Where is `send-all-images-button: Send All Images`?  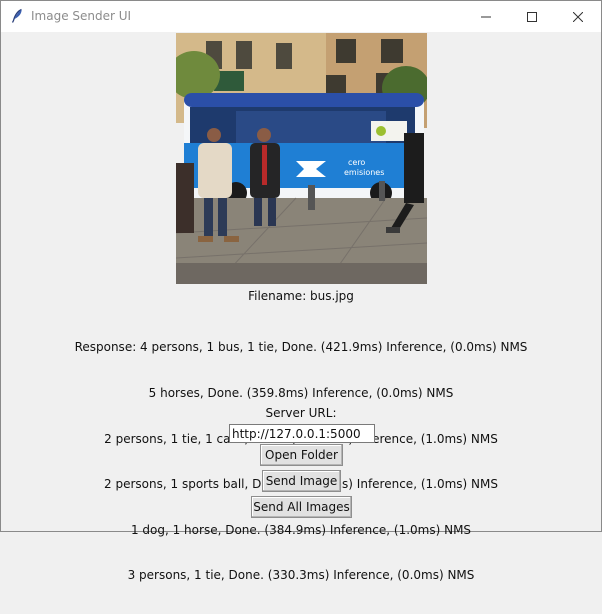 send-all-images-button: Send All Images is located at coordinates (301, 507).